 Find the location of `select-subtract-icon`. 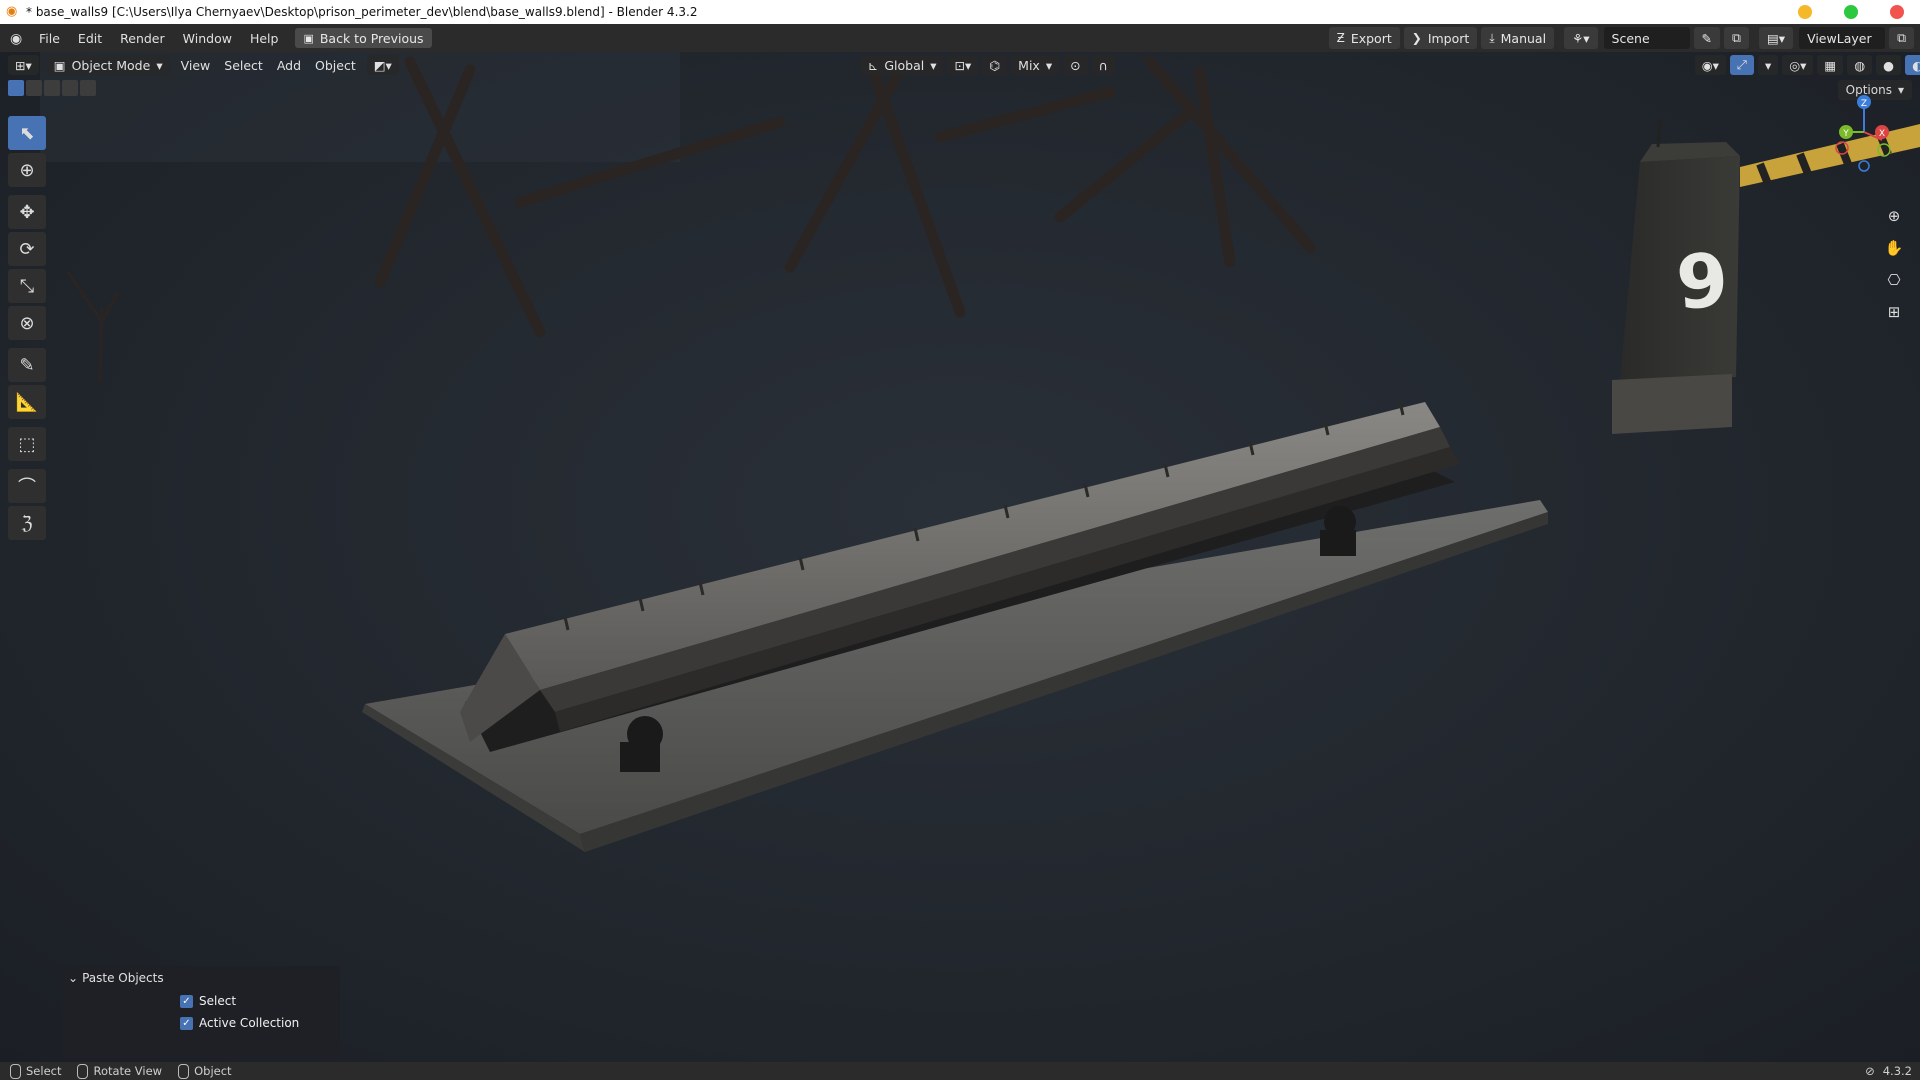

select-subtract-icon is located at coordinates (52, 88).